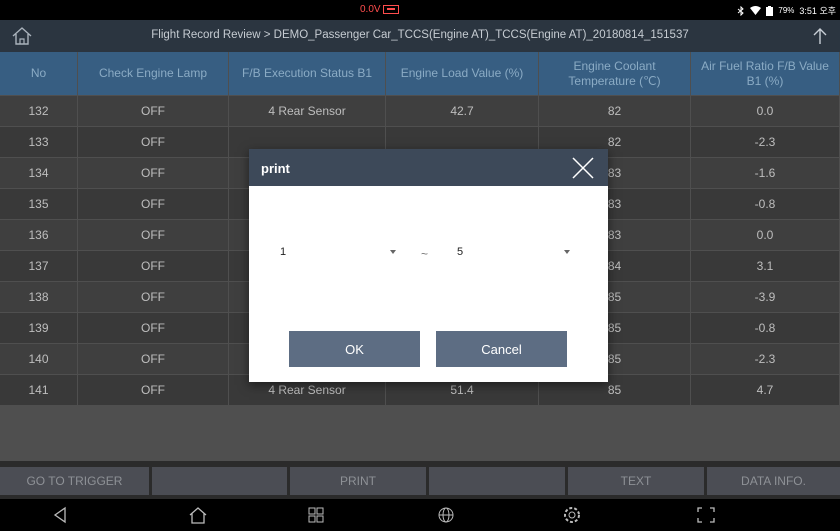 The width and height of the screenshot is (840, 531). Describe the element at coordinates (390, 9) in the screenshot. I see `car-battery-icon` at that location.